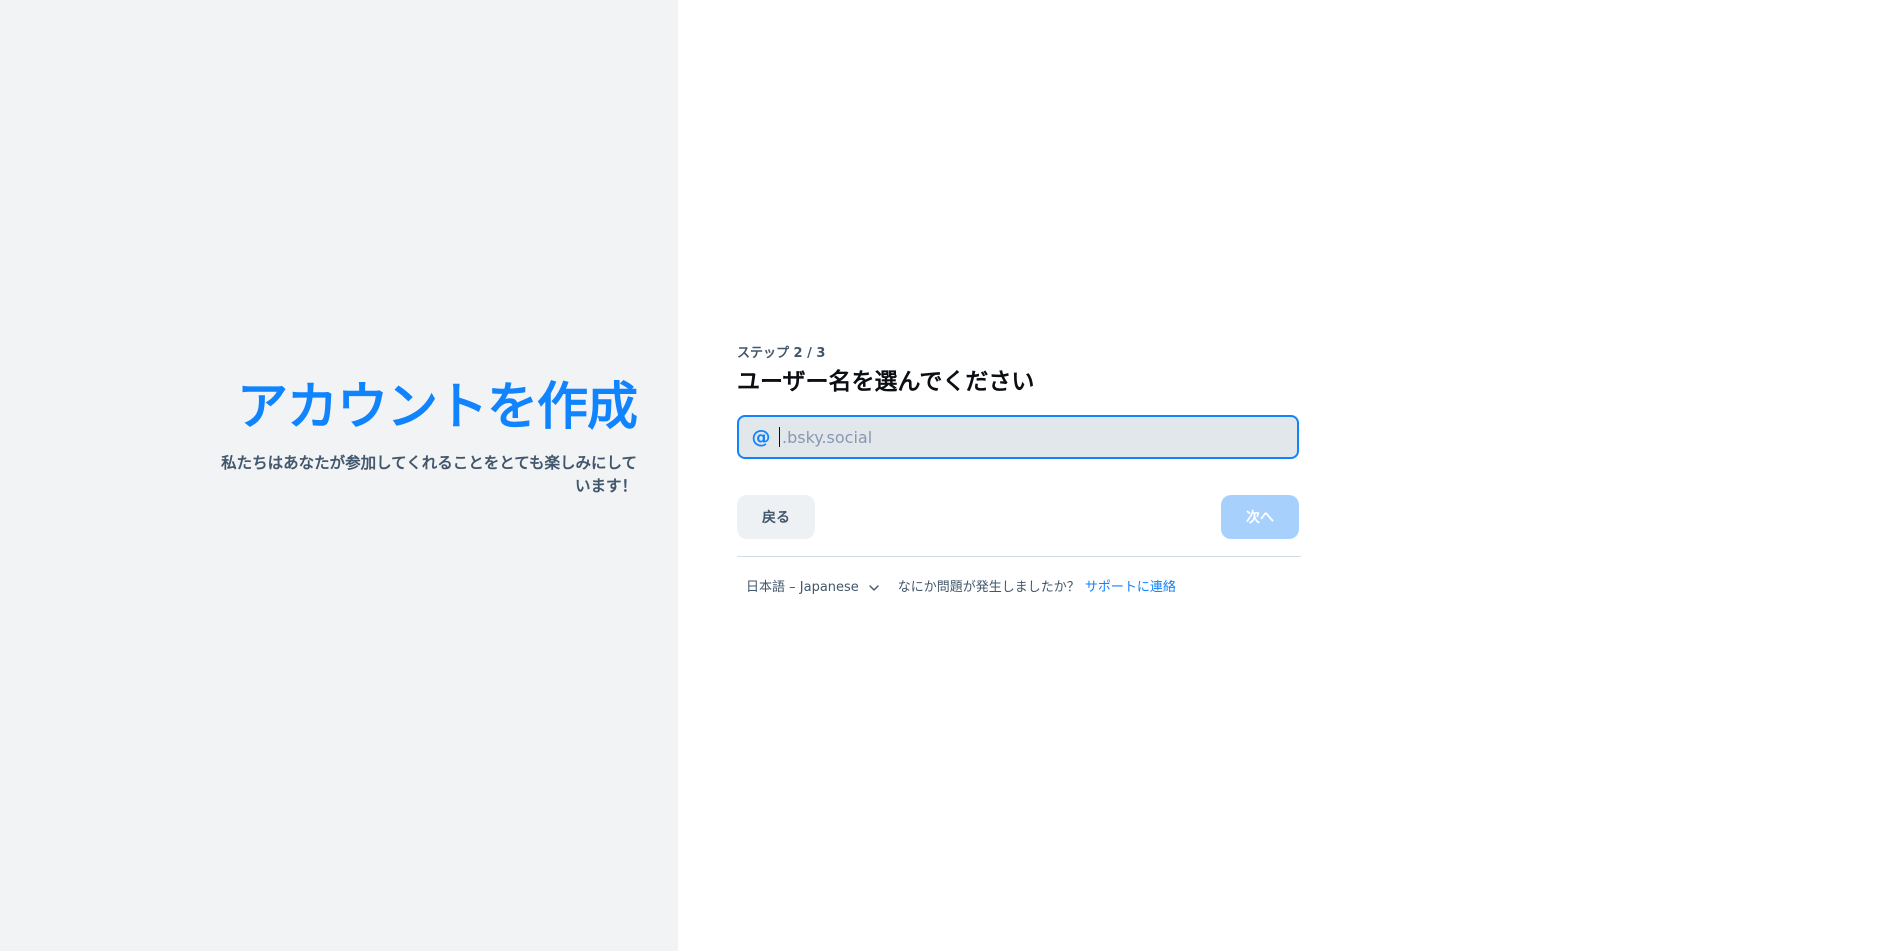 The width and height of the screenshot is (1894, 951). I want to click on handle-input, so click(1038, 437).